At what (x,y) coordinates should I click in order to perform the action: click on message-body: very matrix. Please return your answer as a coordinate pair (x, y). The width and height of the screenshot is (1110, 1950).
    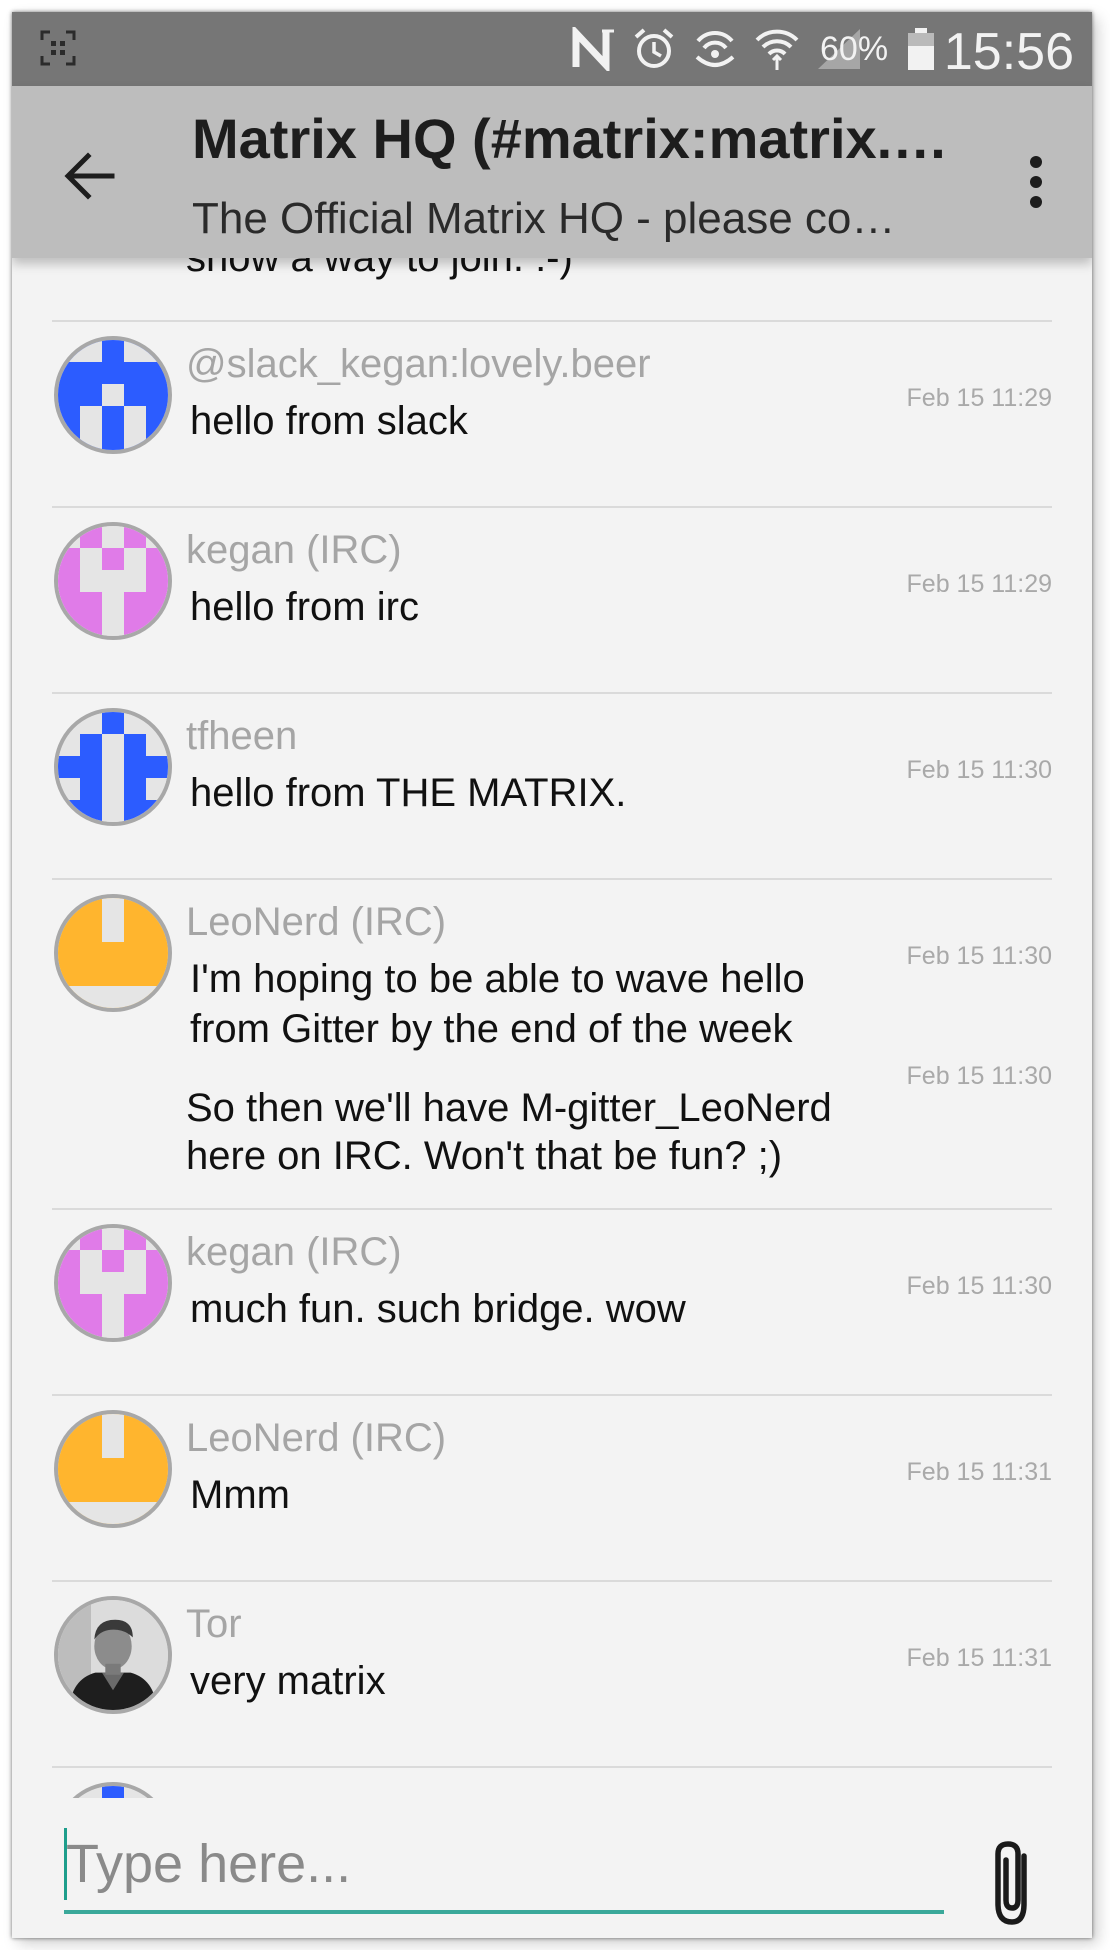
    Looking at the image, I should click on (288, 1681).